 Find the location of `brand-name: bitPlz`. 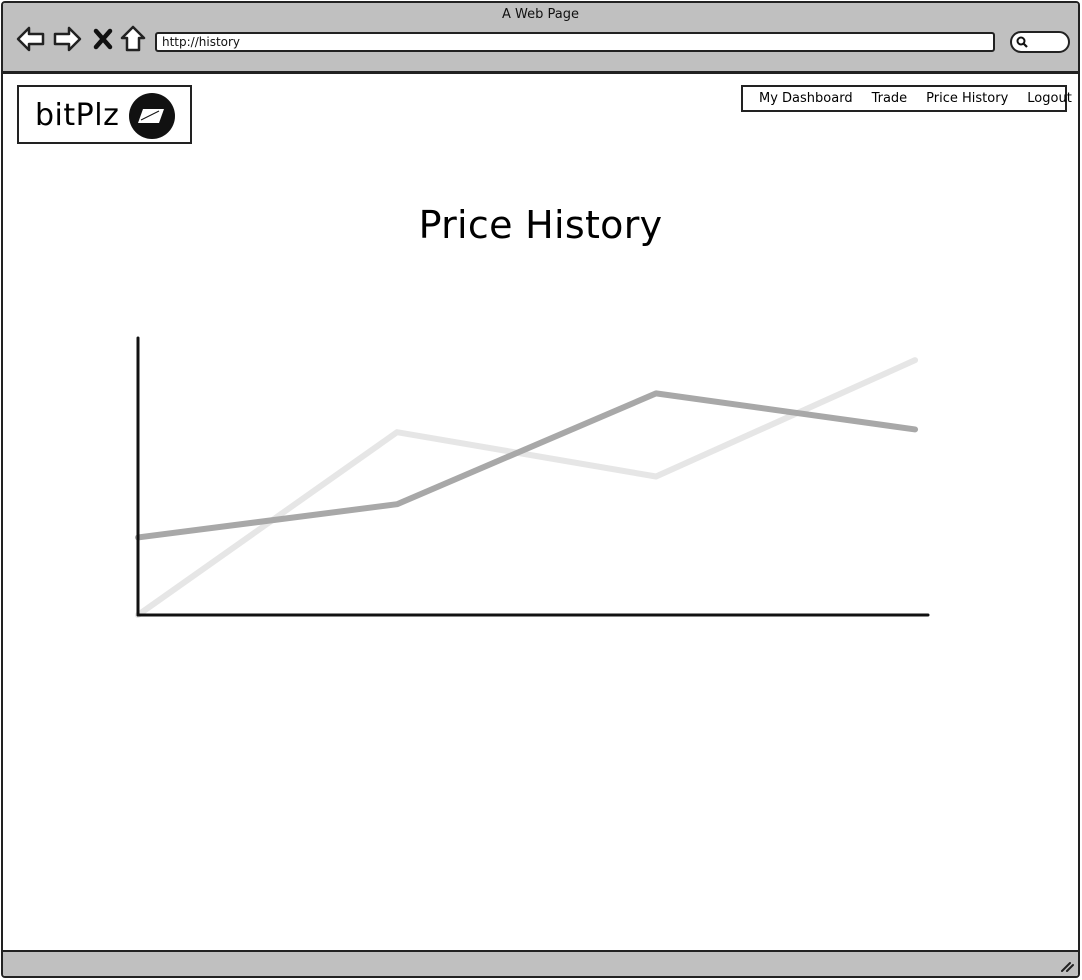

brand-name: bitPlz is located at coordinates (77, 115).